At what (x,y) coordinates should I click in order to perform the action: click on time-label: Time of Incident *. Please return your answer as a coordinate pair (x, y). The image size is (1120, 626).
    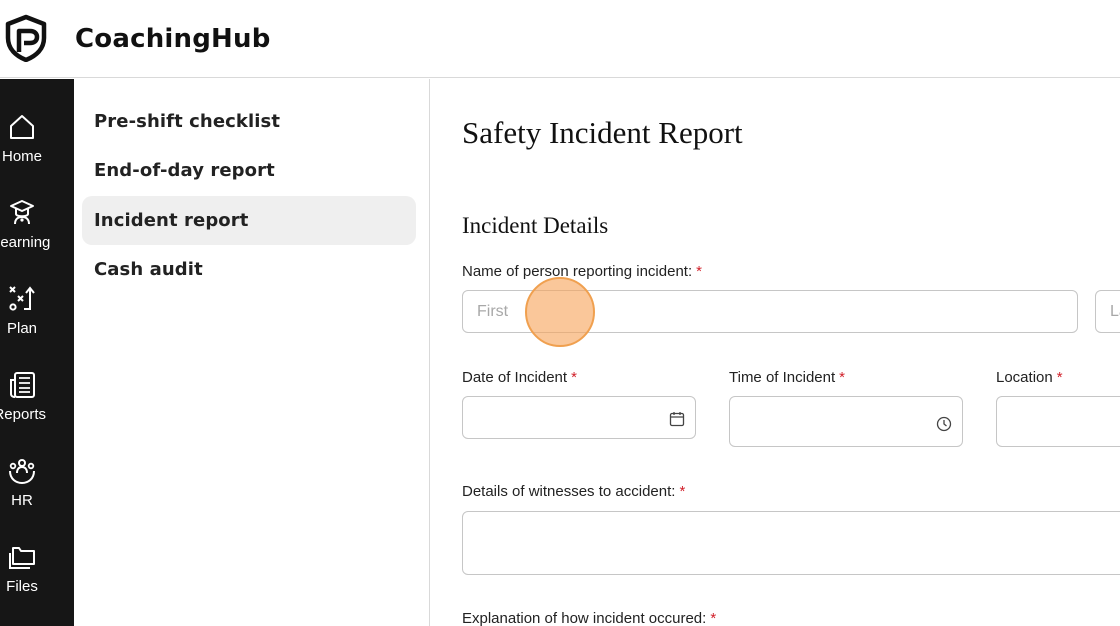
    Looking at the image, I should click on (787, 377).